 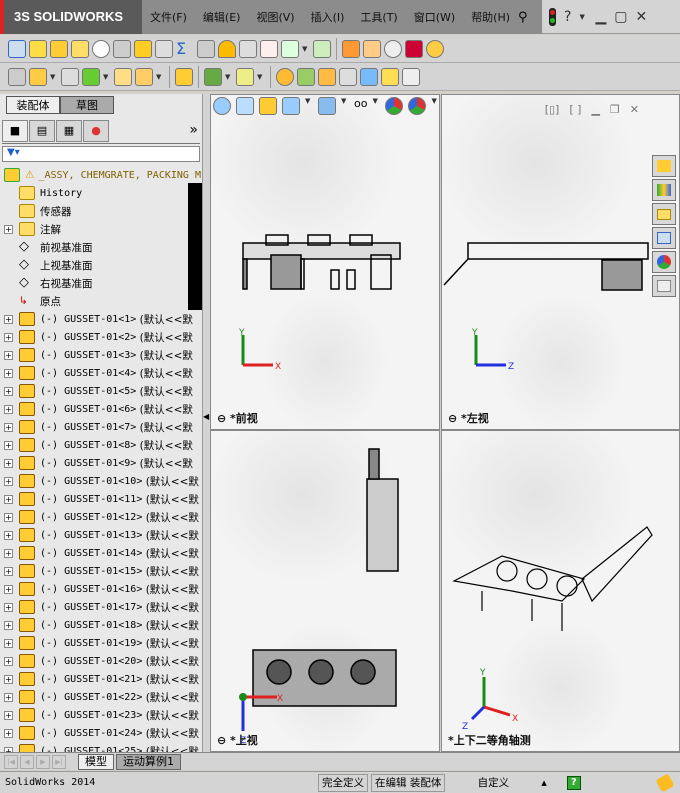 I want to click on menu-edit: 编辑(E), so click(x=222, y=17).